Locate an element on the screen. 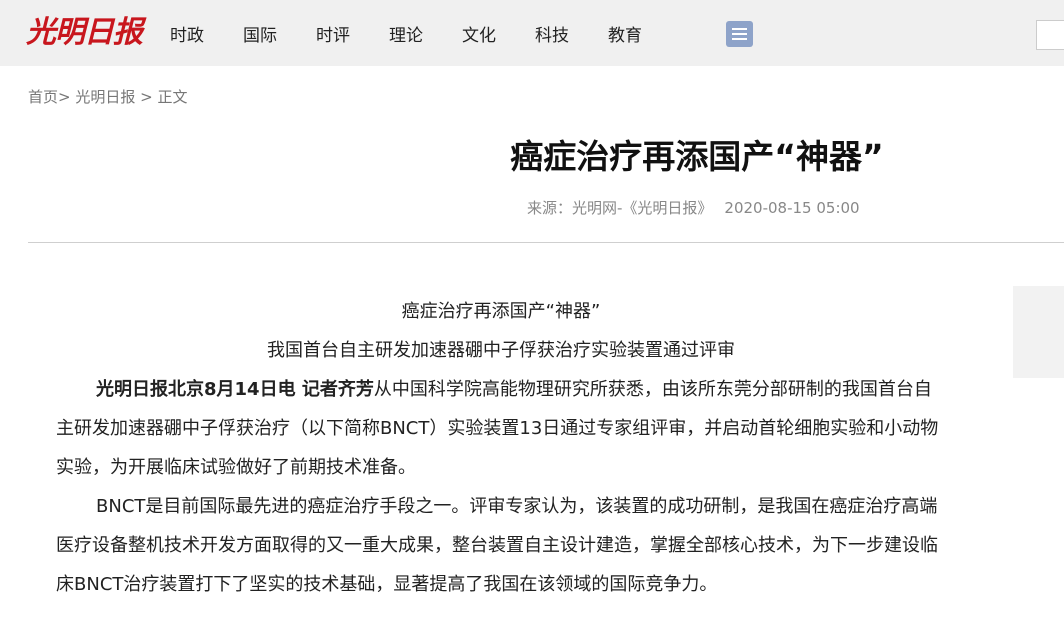 The height and width of the screenshot is (632, 1064). dateline-byline: 光明日报北京8月14日电 记者齐芳 is located at coordinates (235, 389).